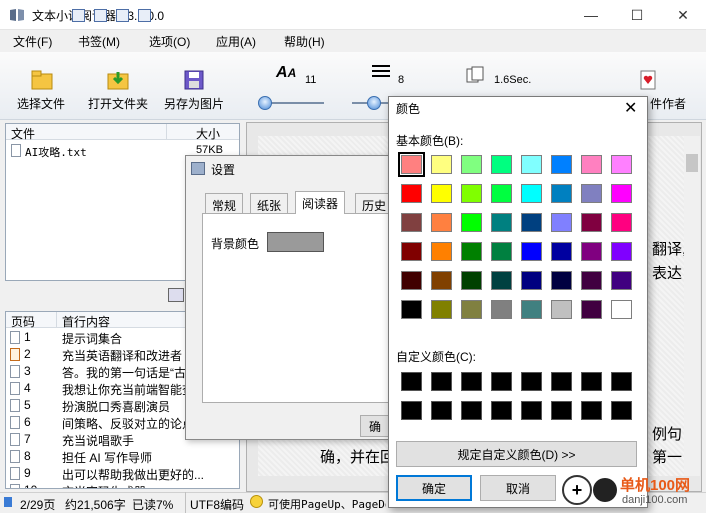 The height and width of the screenshot is (513, 706). Describe the element at coordinates (591, 15) in the screenshot. I see `minimize-button: —` at that location.